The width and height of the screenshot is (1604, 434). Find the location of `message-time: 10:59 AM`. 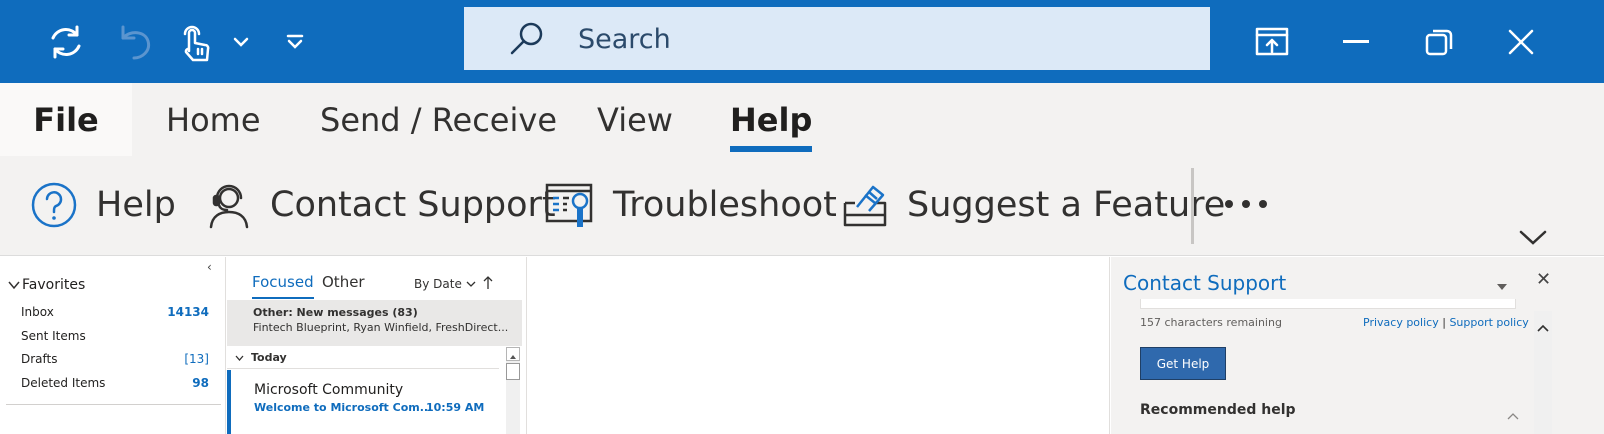

message-time: 10:59 AM is located at coordinates (455, 407).